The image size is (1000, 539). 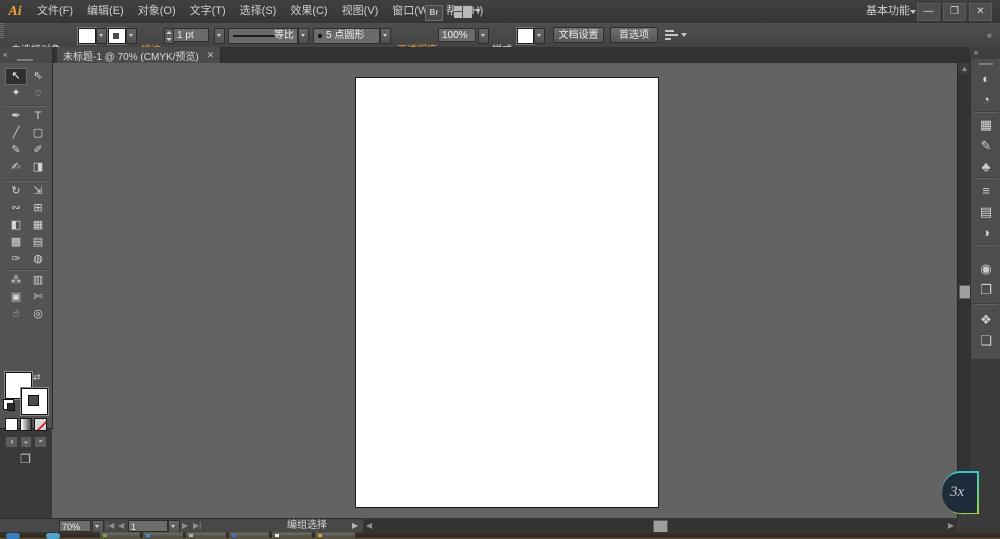 I want to click on symbols-panel-icon: ♣, so click(x=985, y=166).